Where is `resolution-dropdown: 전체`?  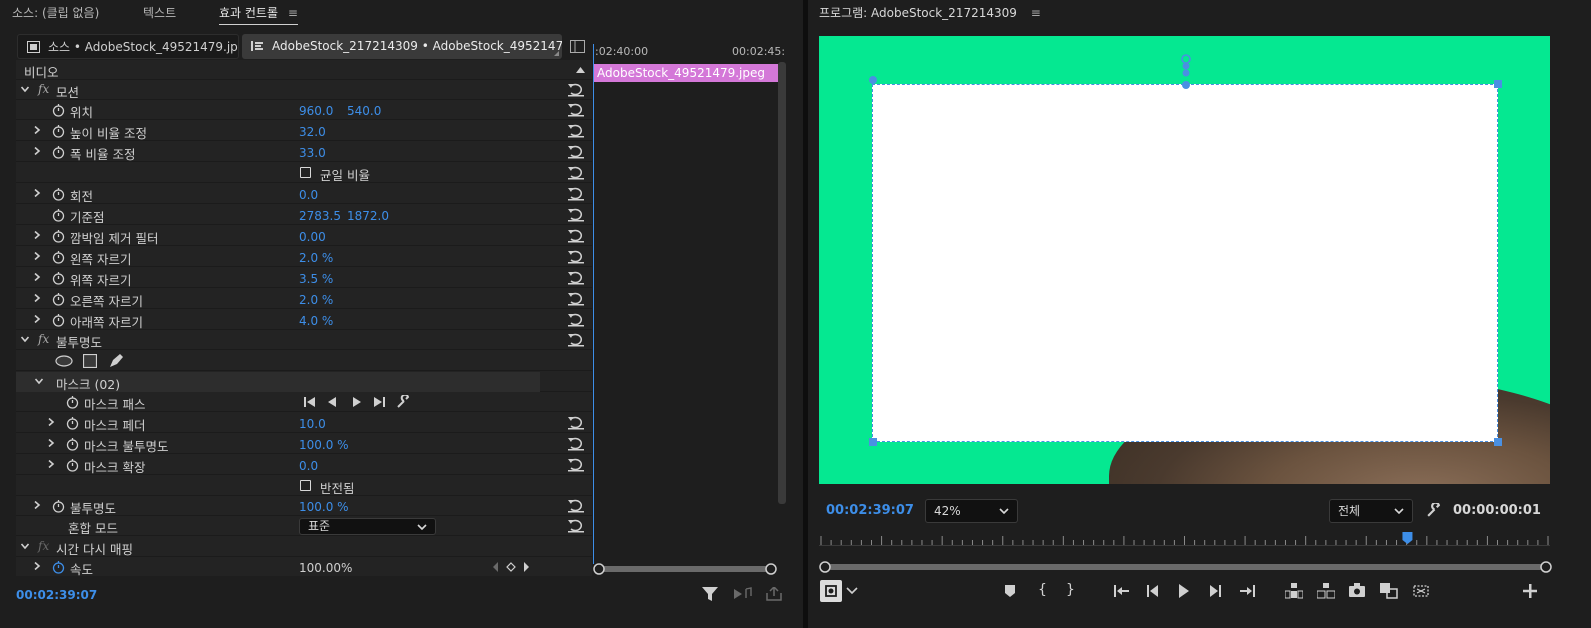 resolution-dropdown: 전체 is located at coordinates (1371, 511).